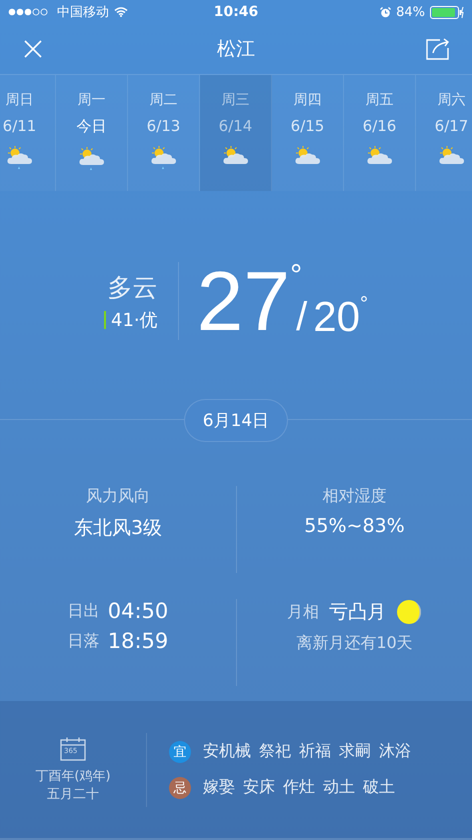 The width and height of the screenshot is (472, 840). Describe the element at coordinates (33, 49) in the screenshot. I see `close-icon` at that location.